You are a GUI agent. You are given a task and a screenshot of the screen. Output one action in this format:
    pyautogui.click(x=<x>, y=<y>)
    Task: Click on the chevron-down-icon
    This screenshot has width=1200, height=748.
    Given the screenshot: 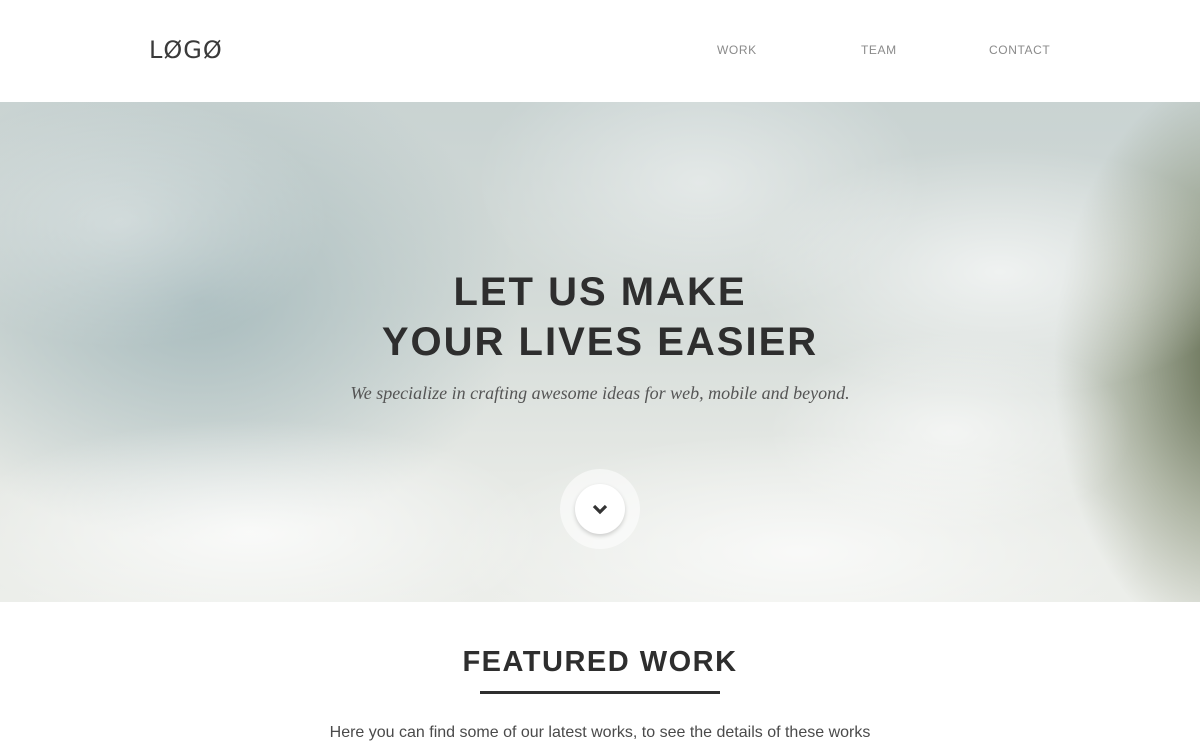 What is the action you would take?
    pyautogui.click(x=600, y=509)
    